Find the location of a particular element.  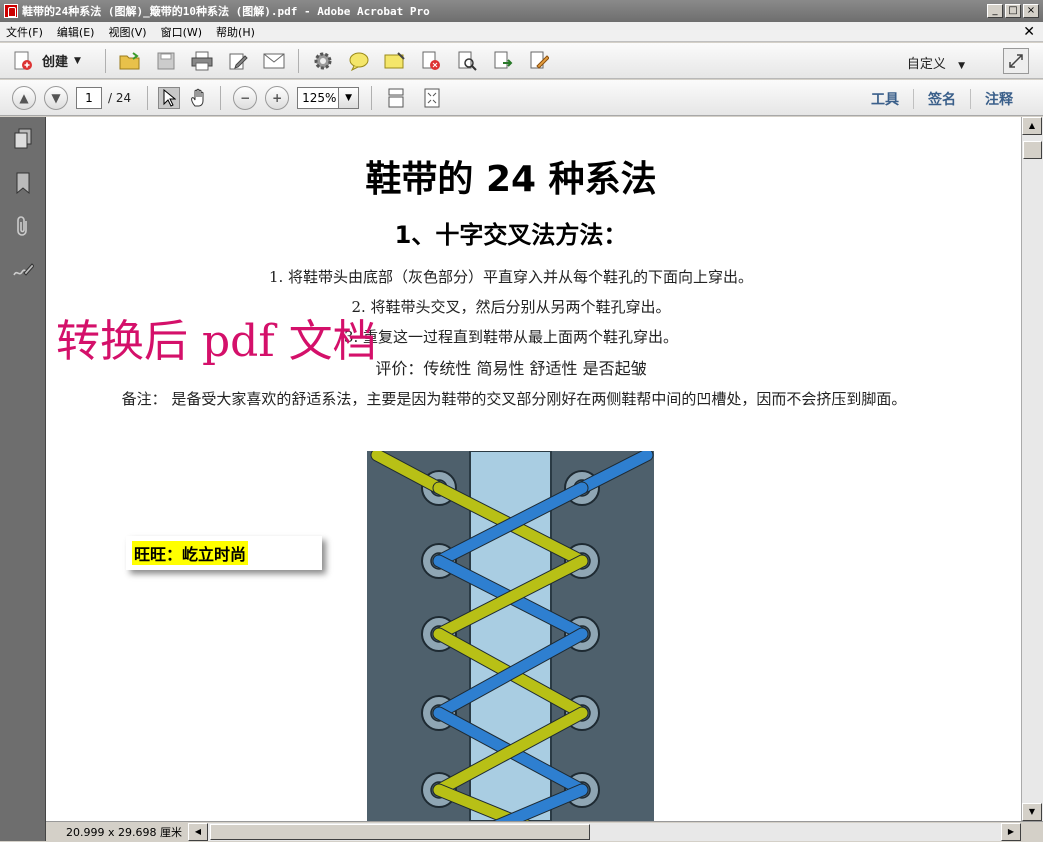

shoelace-diagram is located at coordinates (510, 636).